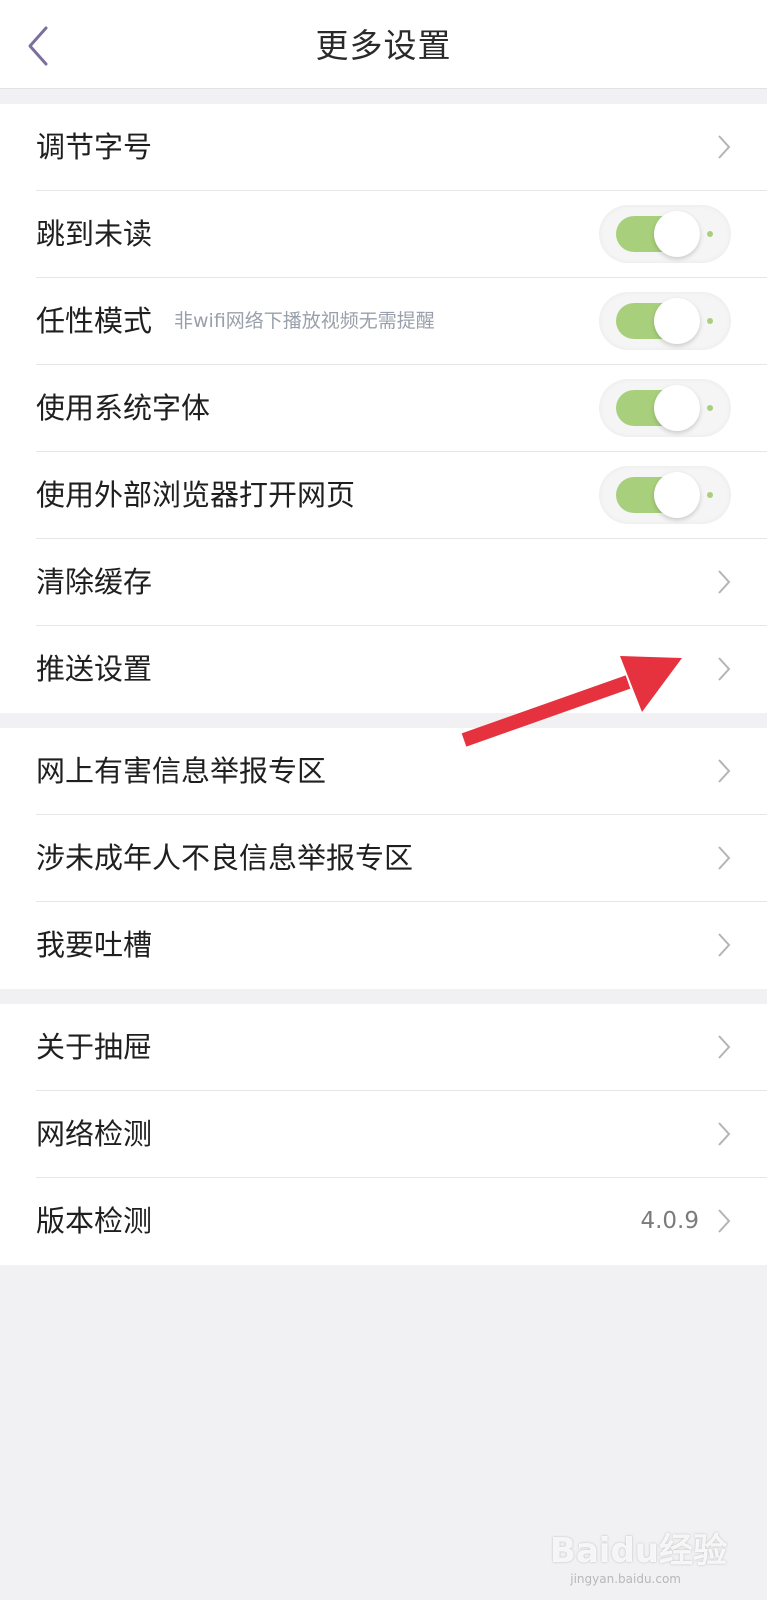  I want to click on header-bar: 更多设置, so click(383, 44).